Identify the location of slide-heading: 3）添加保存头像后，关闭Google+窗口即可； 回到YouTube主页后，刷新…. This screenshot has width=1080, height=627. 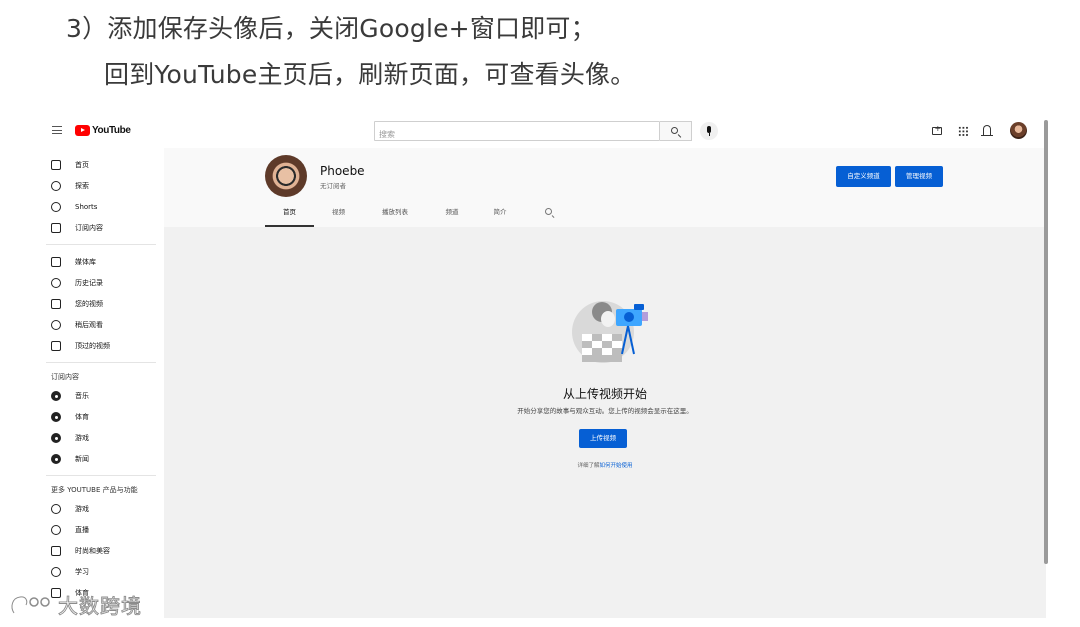
(350, 52).